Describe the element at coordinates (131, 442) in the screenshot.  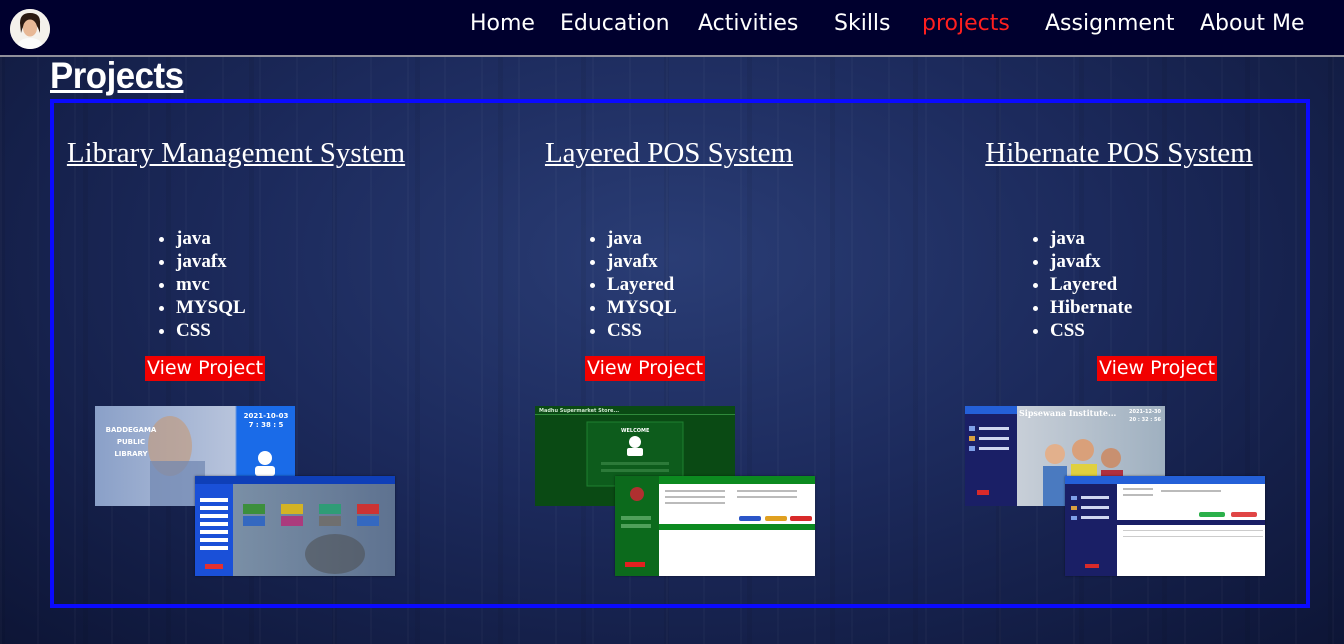
I see `screen-text: PUBLIC` at that location.